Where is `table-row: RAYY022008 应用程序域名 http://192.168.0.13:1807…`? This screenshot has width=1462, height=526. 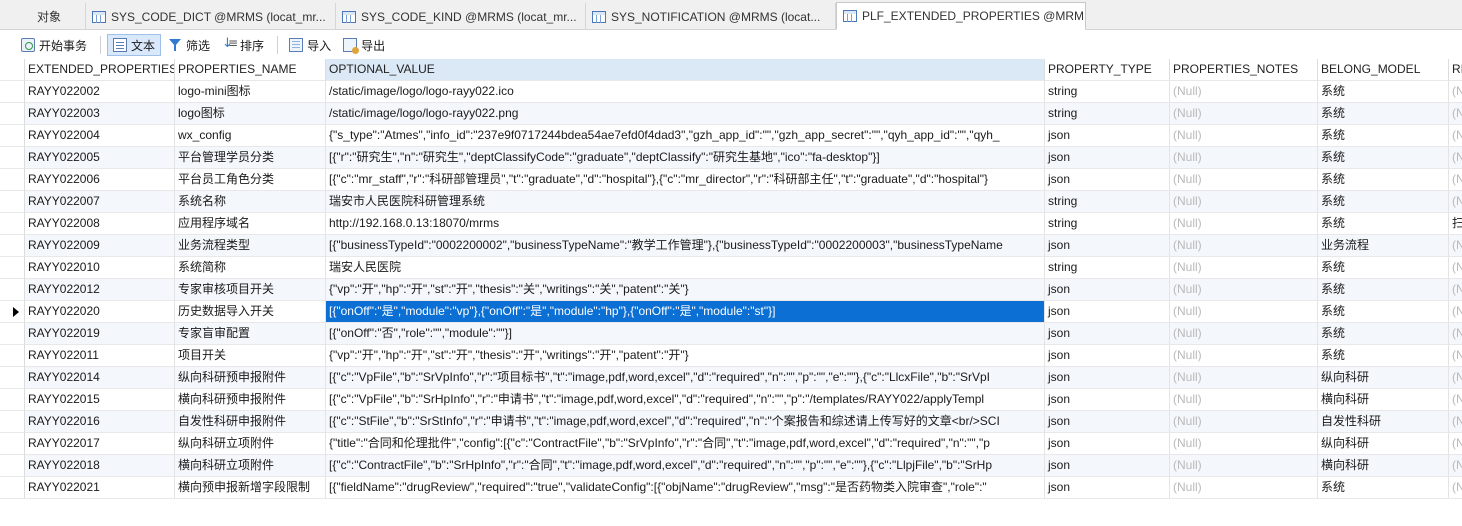
table-row: RAYY022008 应用程序域名 http://192.168.0.13:1807… is located at coordinates (731, 224).